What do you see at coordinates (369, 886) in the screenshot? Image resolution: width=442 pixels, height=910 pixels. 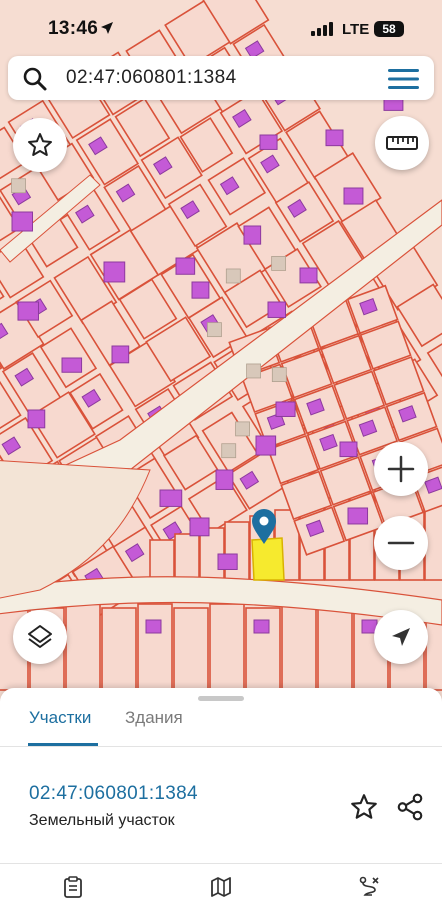 I see `route-icon` at bounding box center [369, 886].